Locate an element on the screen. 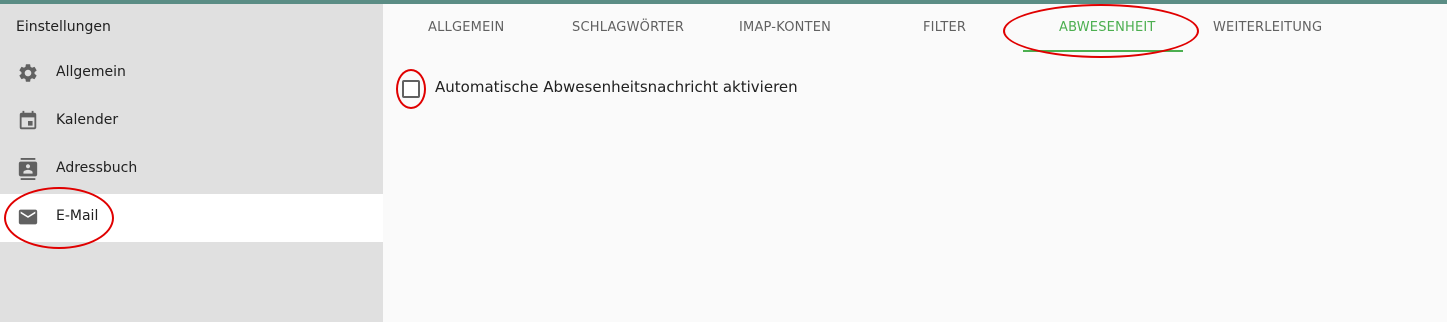 Image resolution: width=1447 pixels, height=322 pixels. sidebar-item-label: E-Mail is located at coordinates (77, 216).